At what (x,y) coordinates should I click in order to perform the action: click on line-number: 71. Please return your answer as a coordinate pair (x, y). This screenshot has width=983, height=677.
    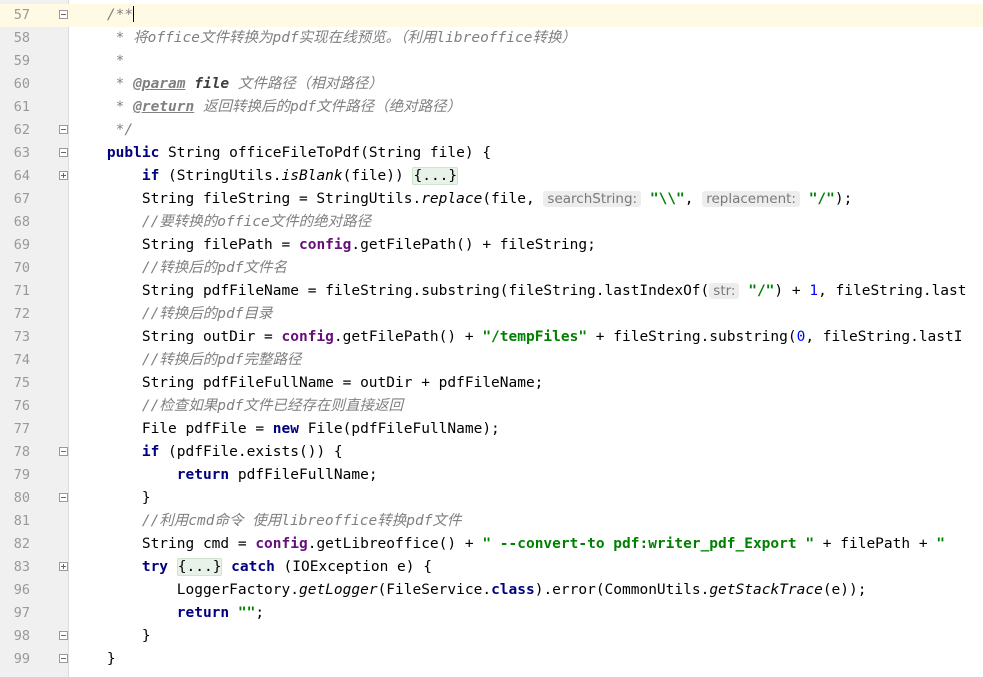
    Looking at the image, I should click on (21, 291).